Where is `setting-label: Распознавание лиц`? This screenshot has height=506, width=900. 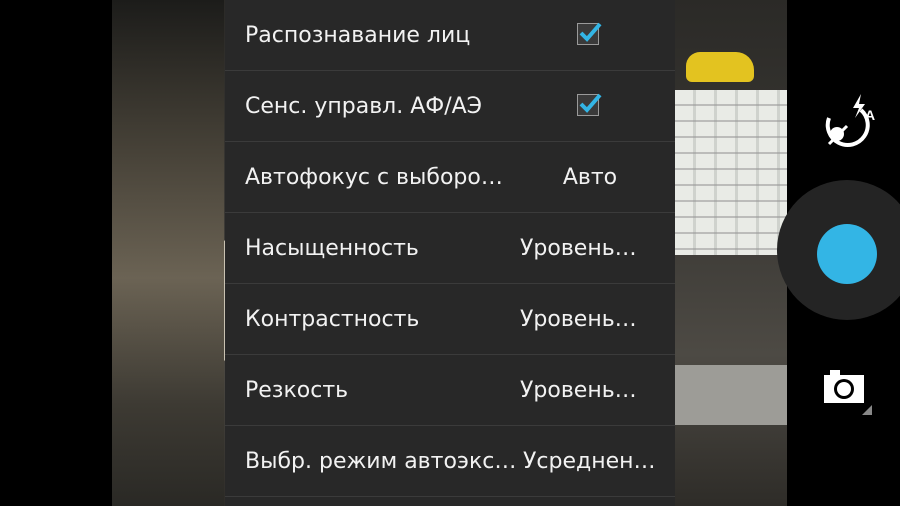
setting-label: Распознавание лиц is located at coordinates (358, 35).